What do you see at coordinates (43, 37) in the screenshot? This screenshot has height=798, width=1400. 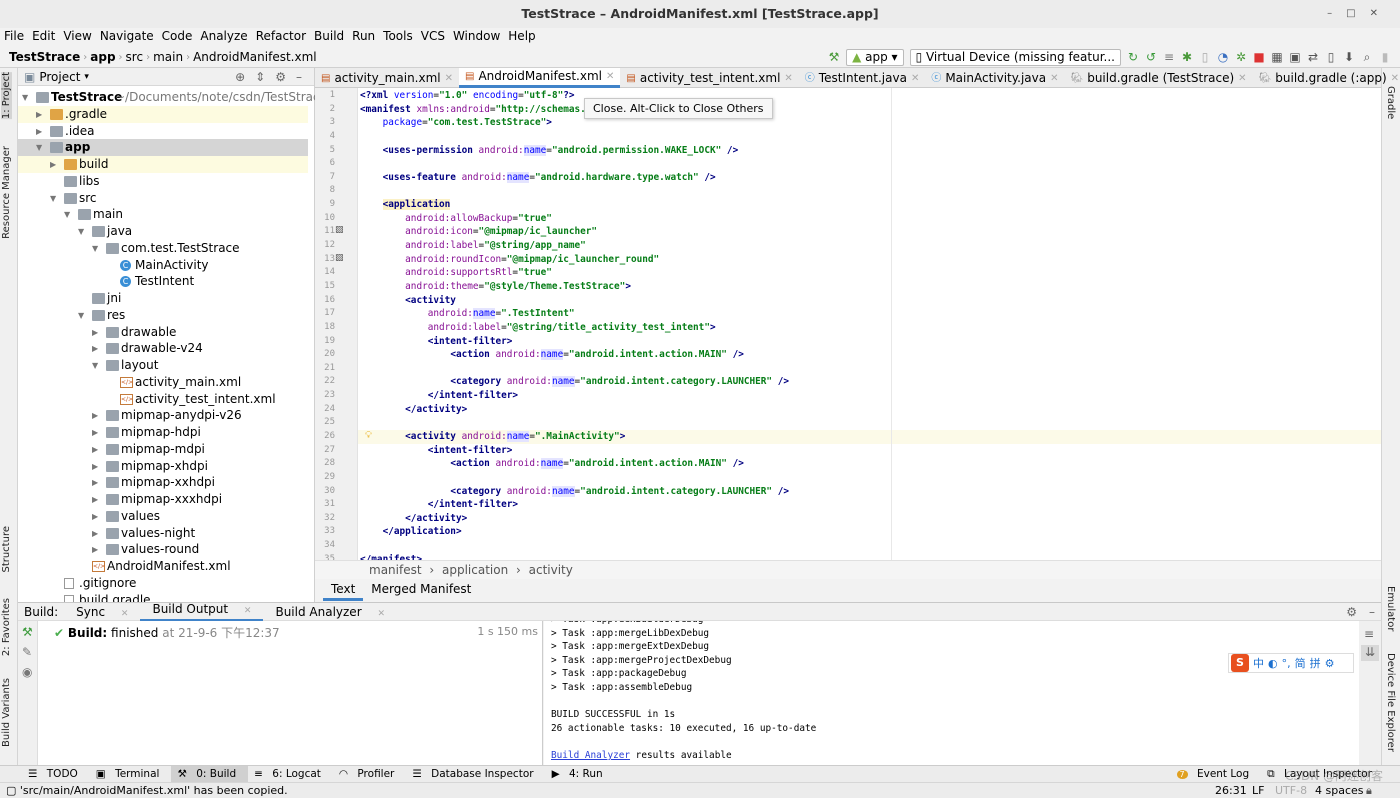 I see `menu-edit: Edit` at bounding box center [43, 37].